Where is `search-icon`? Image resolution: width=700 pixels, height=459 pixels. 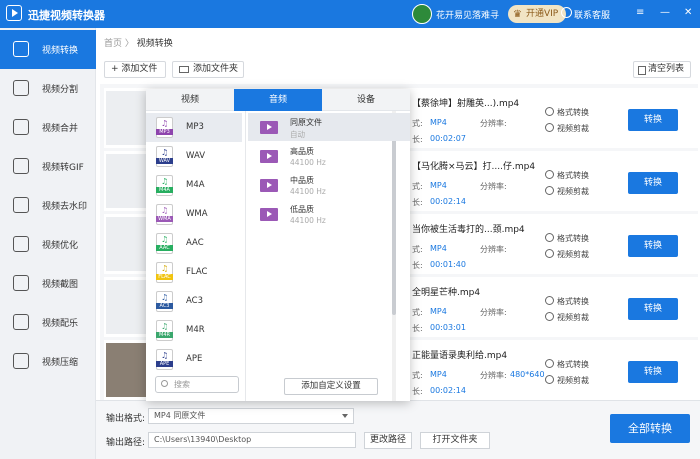
search-icon is located at coordinates (164, 383).